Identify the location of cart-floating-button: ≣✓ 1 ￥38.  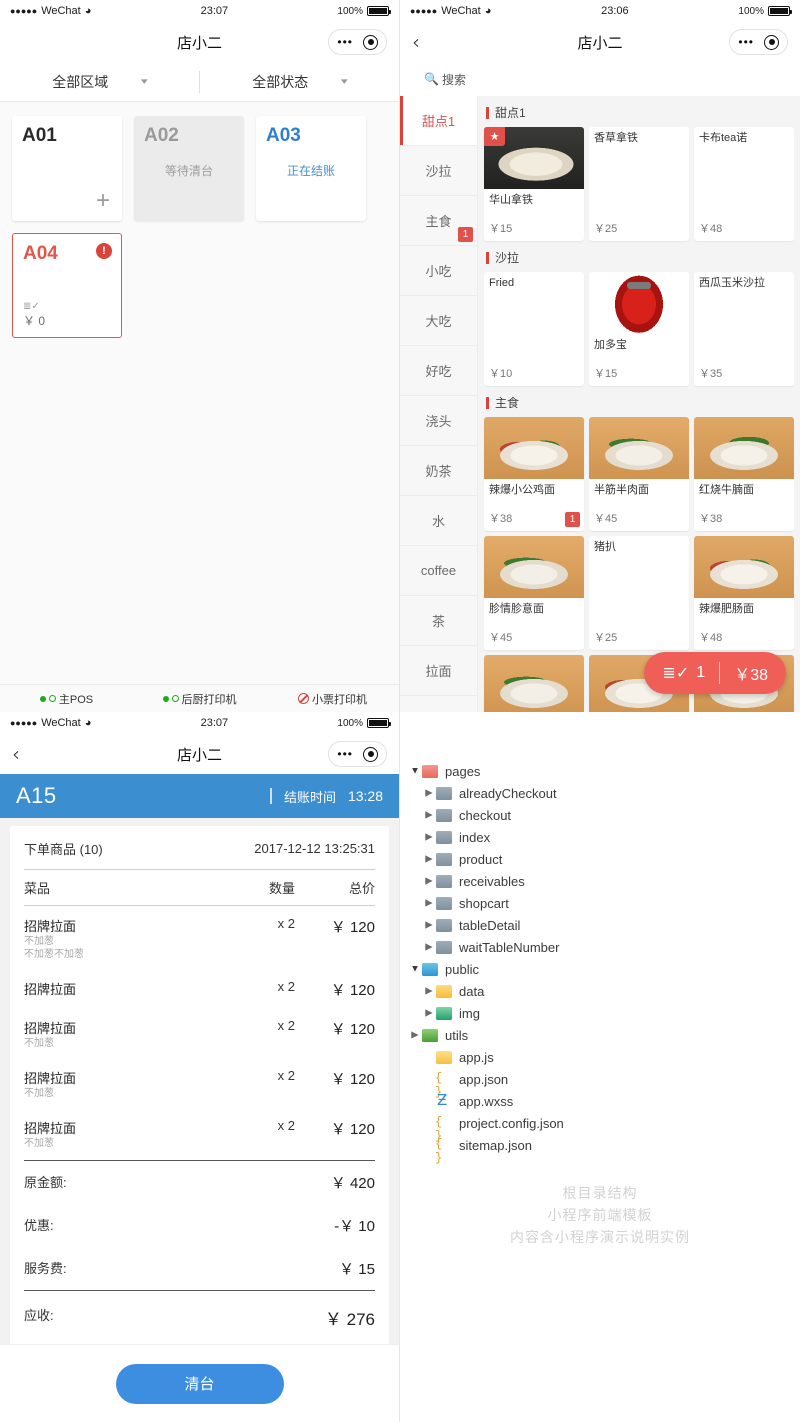
(715, 673).